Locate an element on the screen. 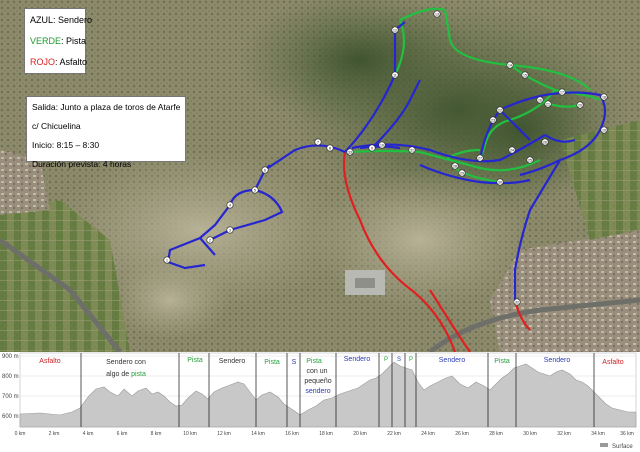 The image size is (640, 452). svg-text: 33 is located at coordinates (350, 152).